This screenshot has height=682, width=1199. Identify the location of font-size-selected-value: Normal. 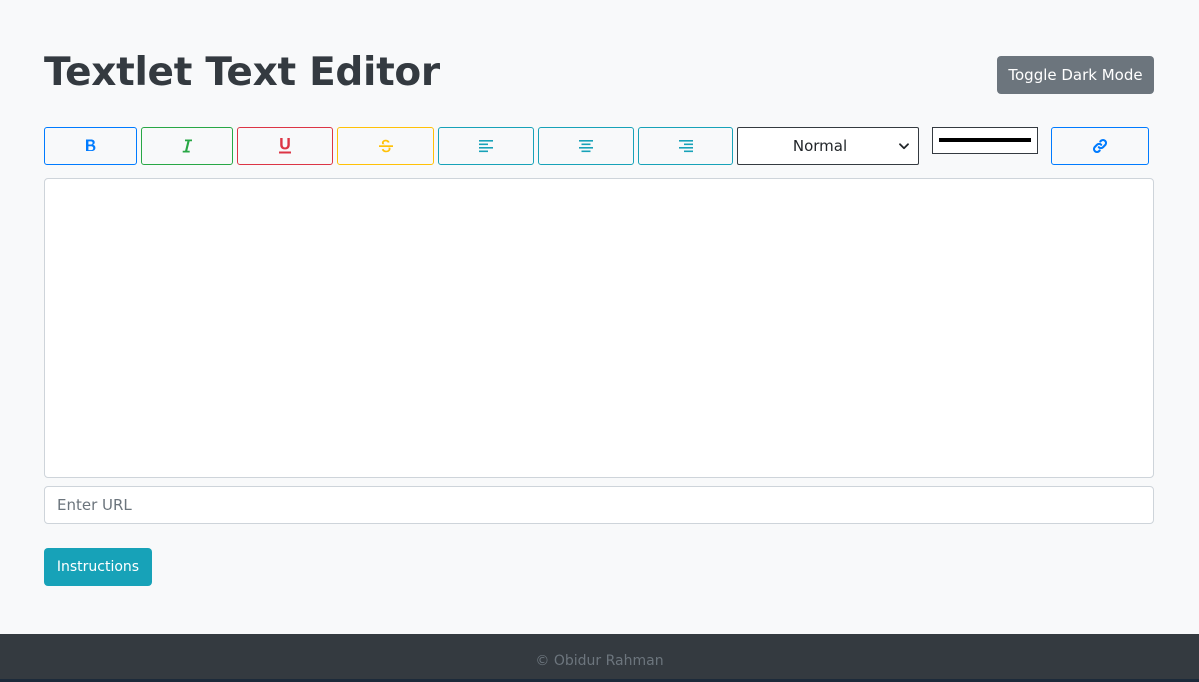
(820, 146).